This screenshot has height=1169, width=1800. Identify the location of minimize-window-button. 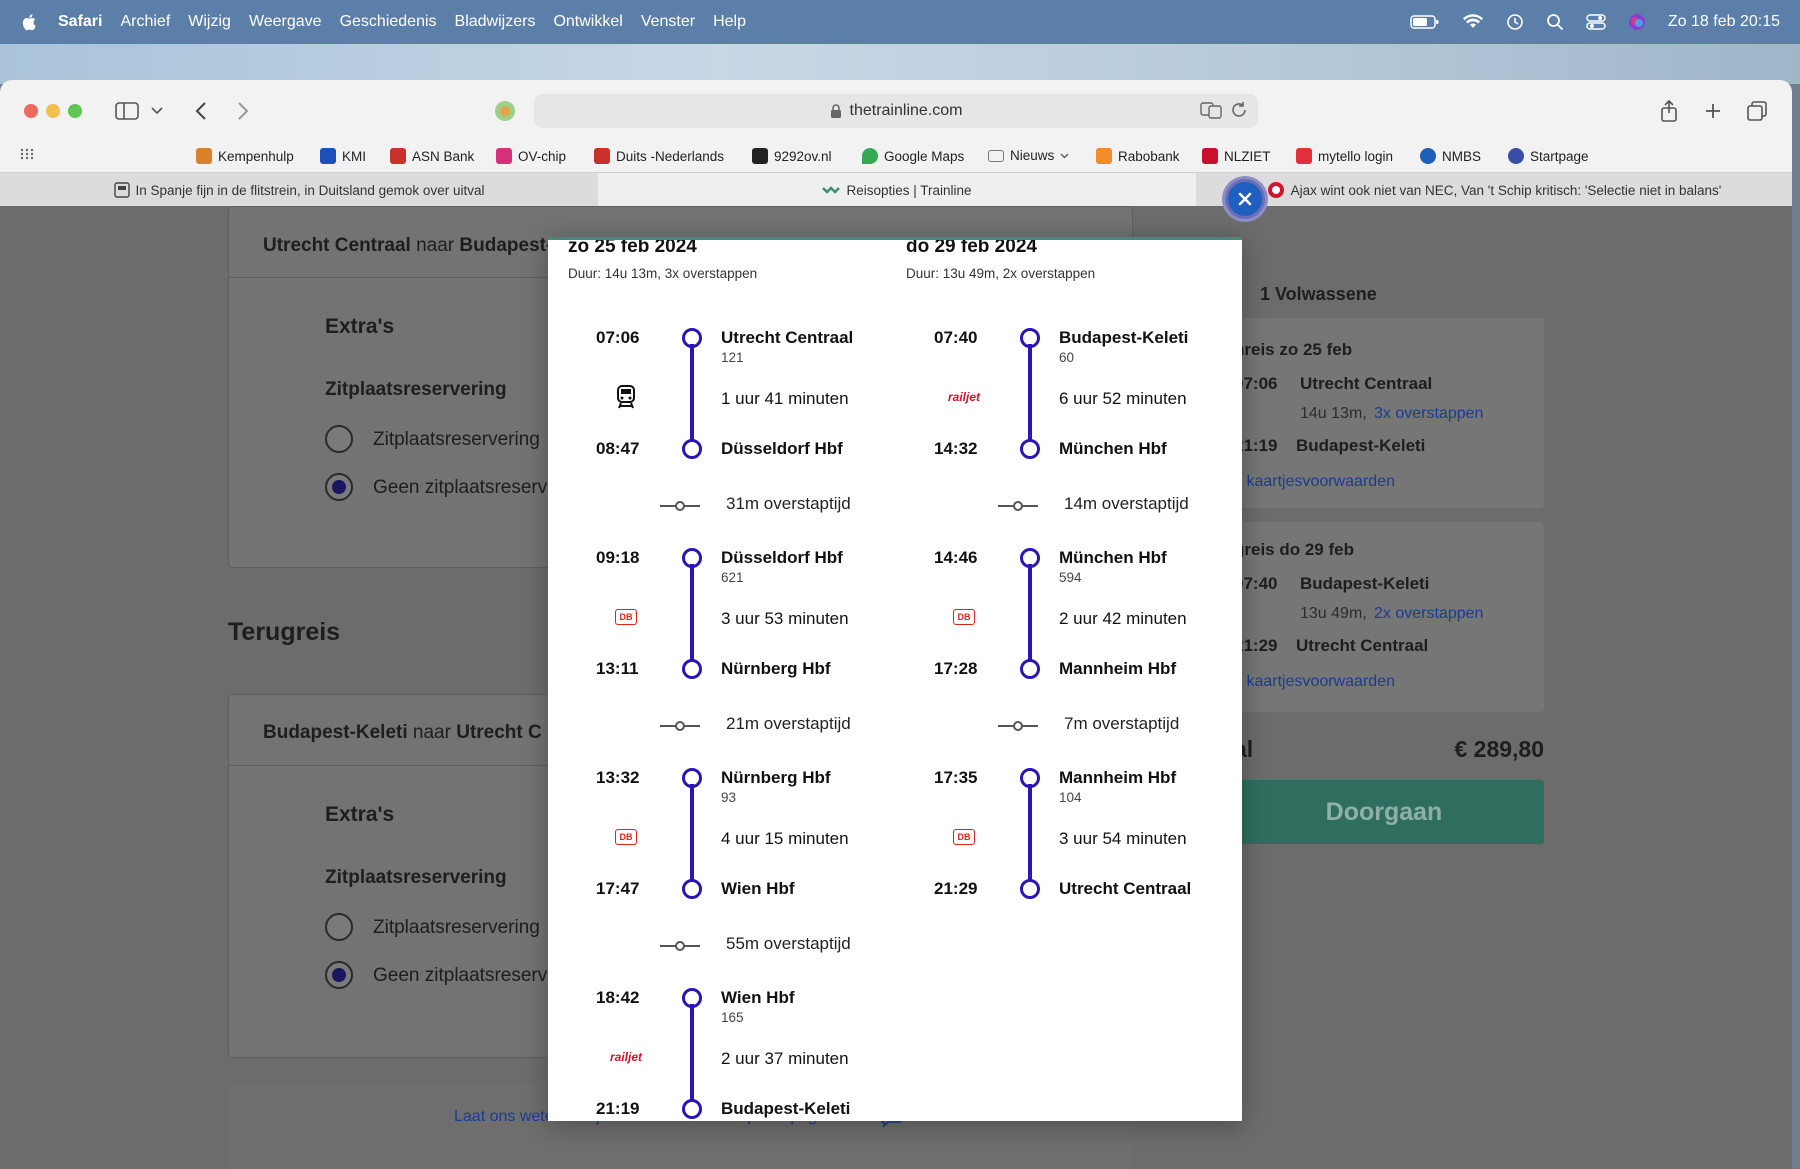
(53, 111).